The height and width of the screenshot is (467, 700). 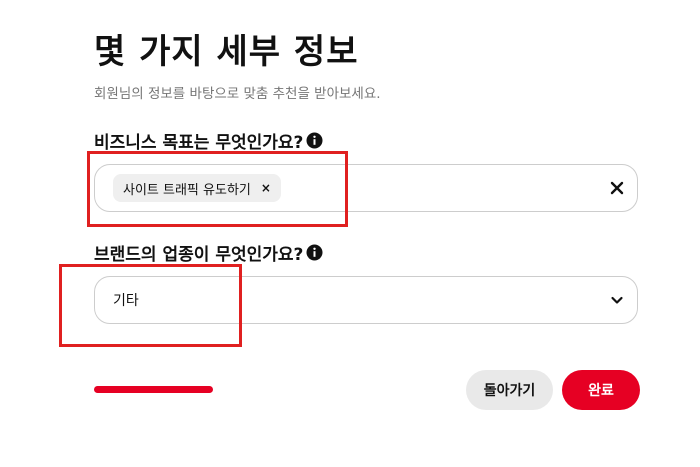 I want to click on page-title: 몇 가지 세부 정보, so click(x=226, y=52).